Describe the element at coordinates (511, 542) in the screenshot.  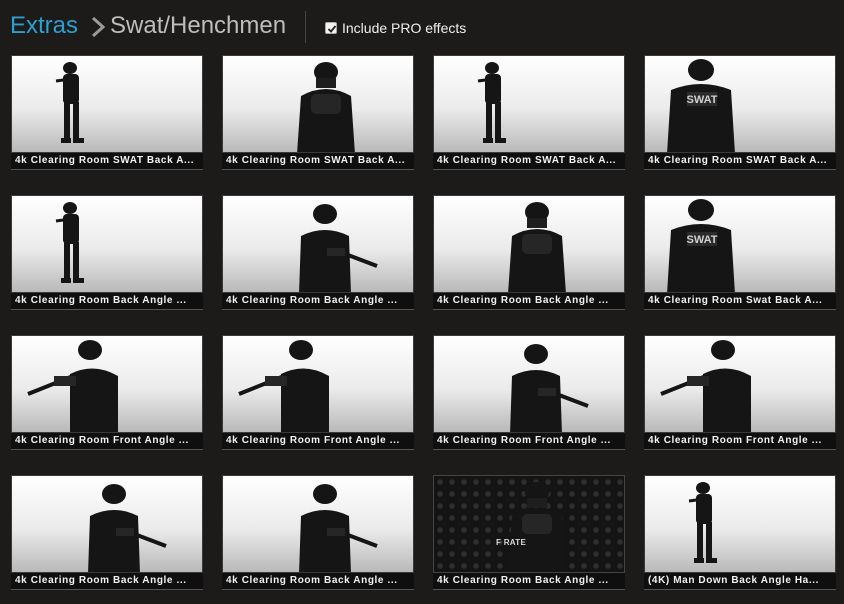
I see `thumbnail-overlay-text: F RATE` at that location.